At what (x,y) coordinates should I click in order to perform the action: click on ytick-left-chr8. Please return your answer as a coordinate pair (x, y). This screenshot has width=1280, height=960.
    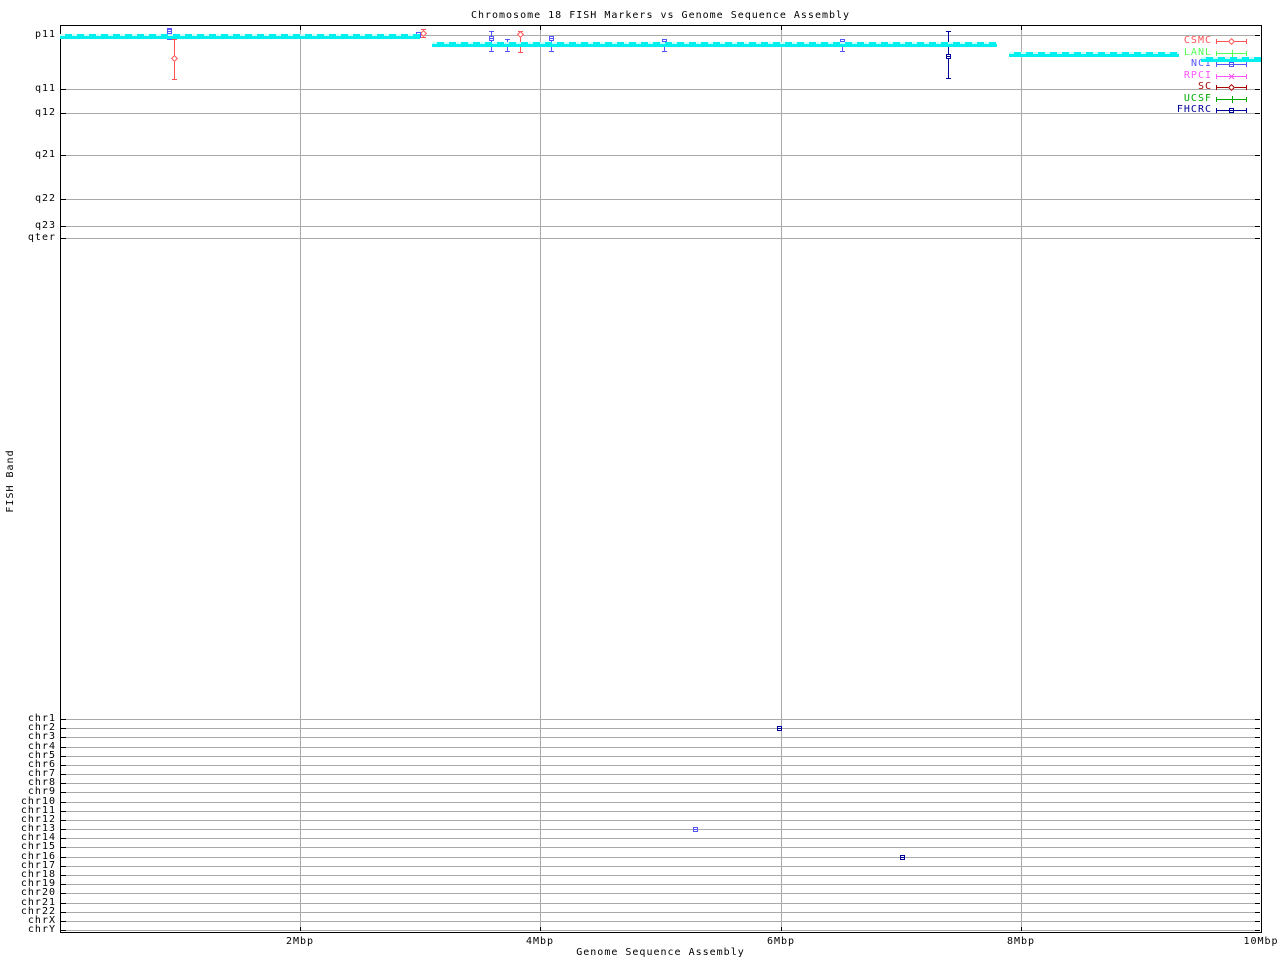
    Looking at the image, I should click on (63, 783).